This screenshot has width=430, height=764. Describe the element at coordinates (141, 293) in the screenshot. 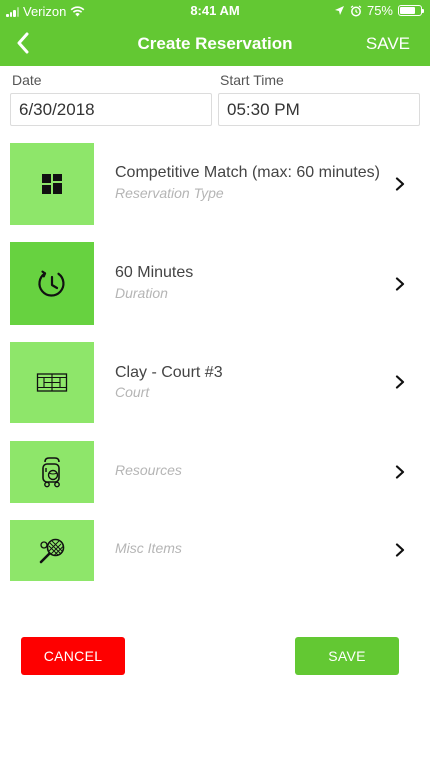

I see `duration-label: Duration` at that location.